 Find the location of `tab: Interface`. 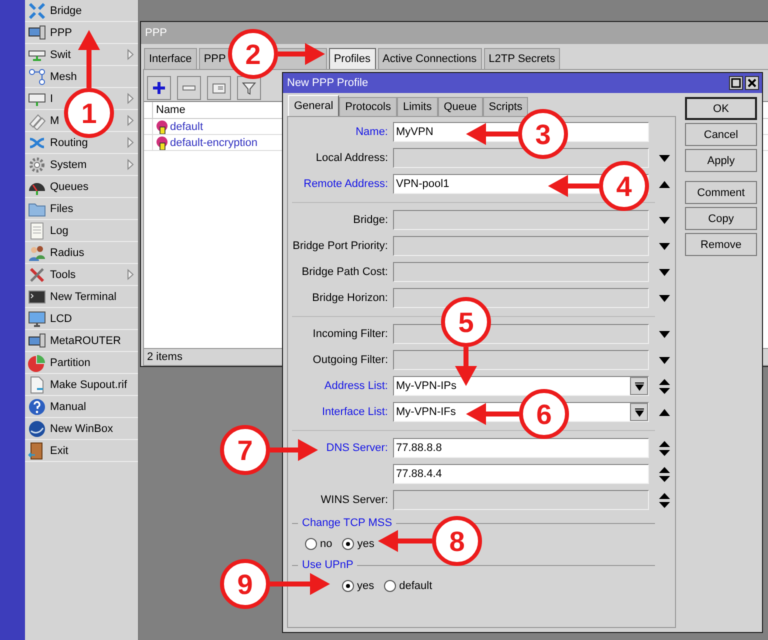

tab: Interface is located at coordinates (170, 58).